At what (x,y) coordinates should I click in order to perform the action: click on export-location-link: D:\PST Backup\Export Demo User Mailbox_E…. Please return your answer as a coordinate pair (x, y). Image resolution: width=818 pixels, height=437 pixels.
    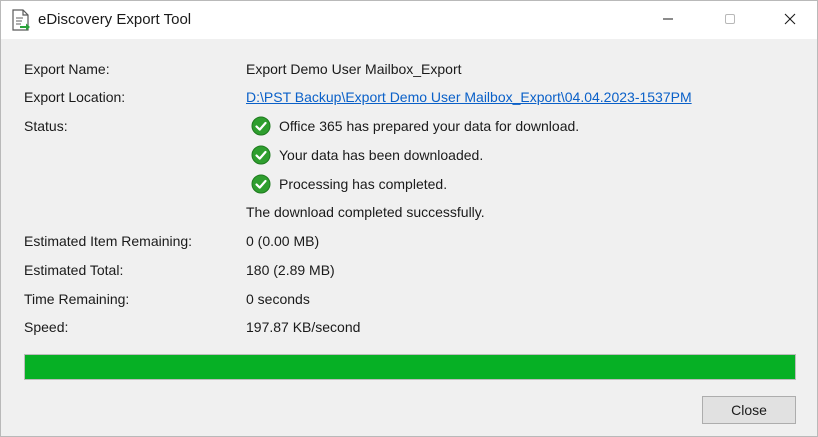
    Looking at the image, I should click on (469, 97).